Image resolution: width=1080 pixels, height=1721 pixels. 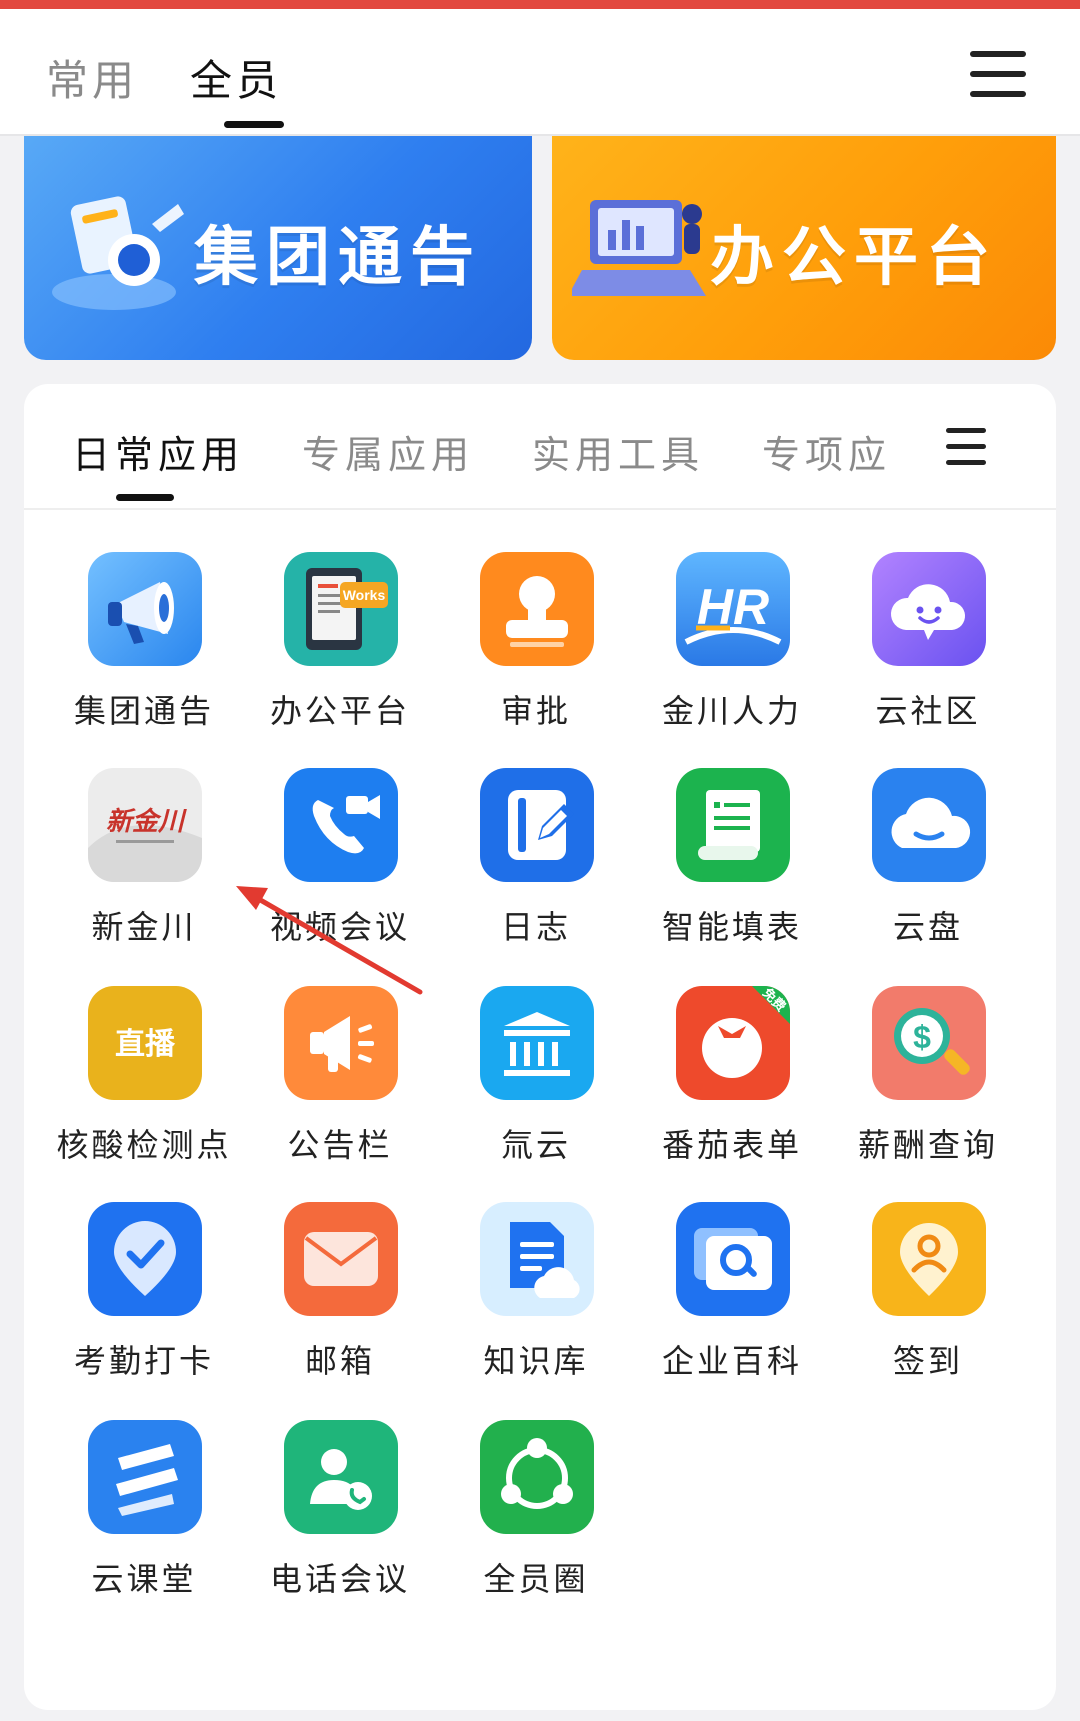 I want to click on app-item-enterprise-wiki: 企业百科, so click(x=732, y=1302).